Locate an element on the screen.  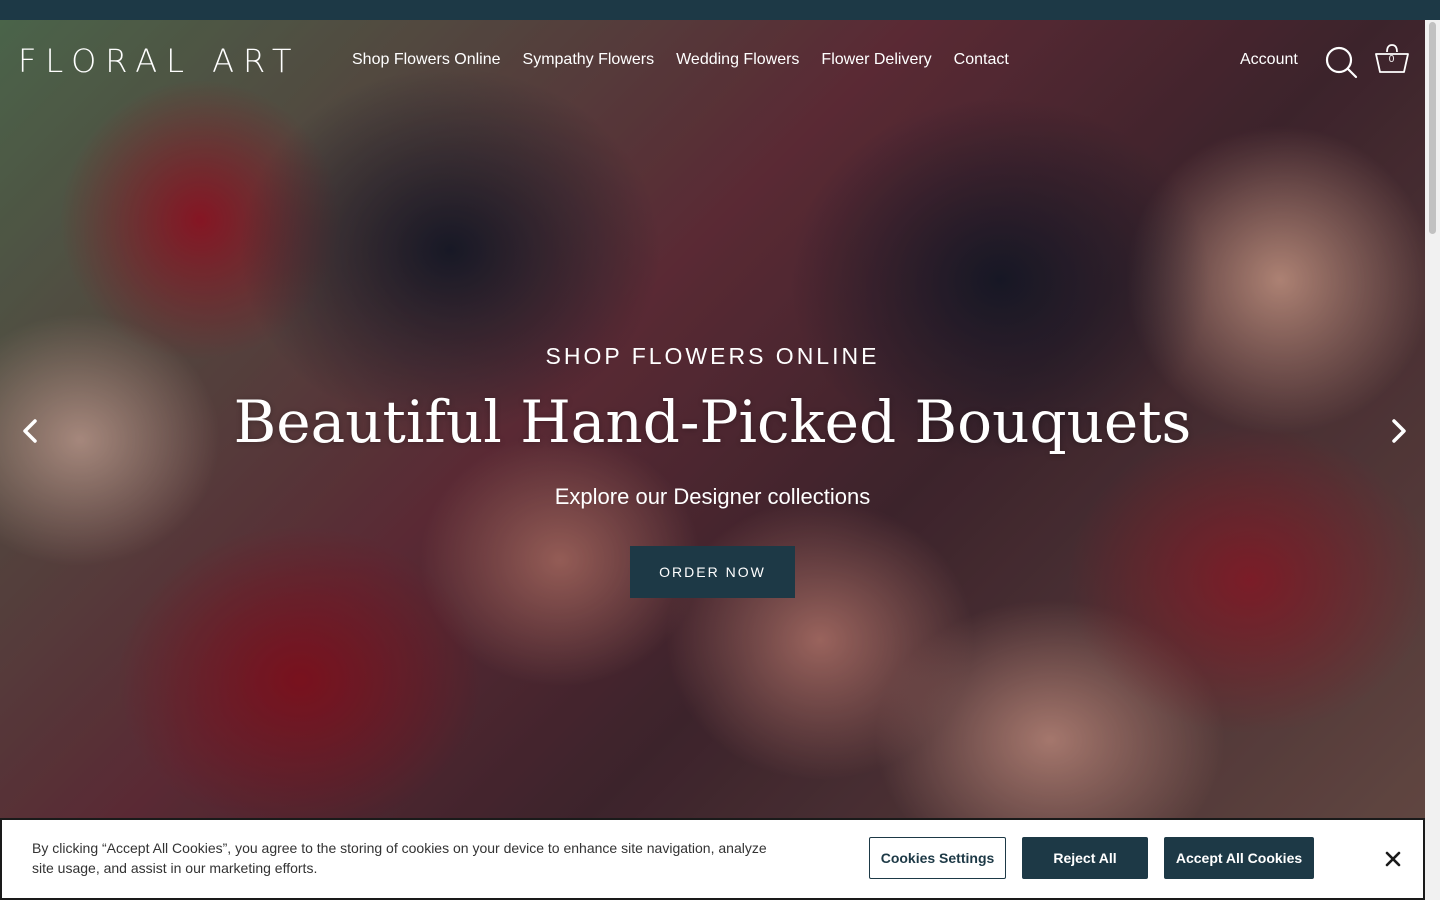
nav-sympathy-flowers: Sympathy Flowers is located at coordinates (589, 60).